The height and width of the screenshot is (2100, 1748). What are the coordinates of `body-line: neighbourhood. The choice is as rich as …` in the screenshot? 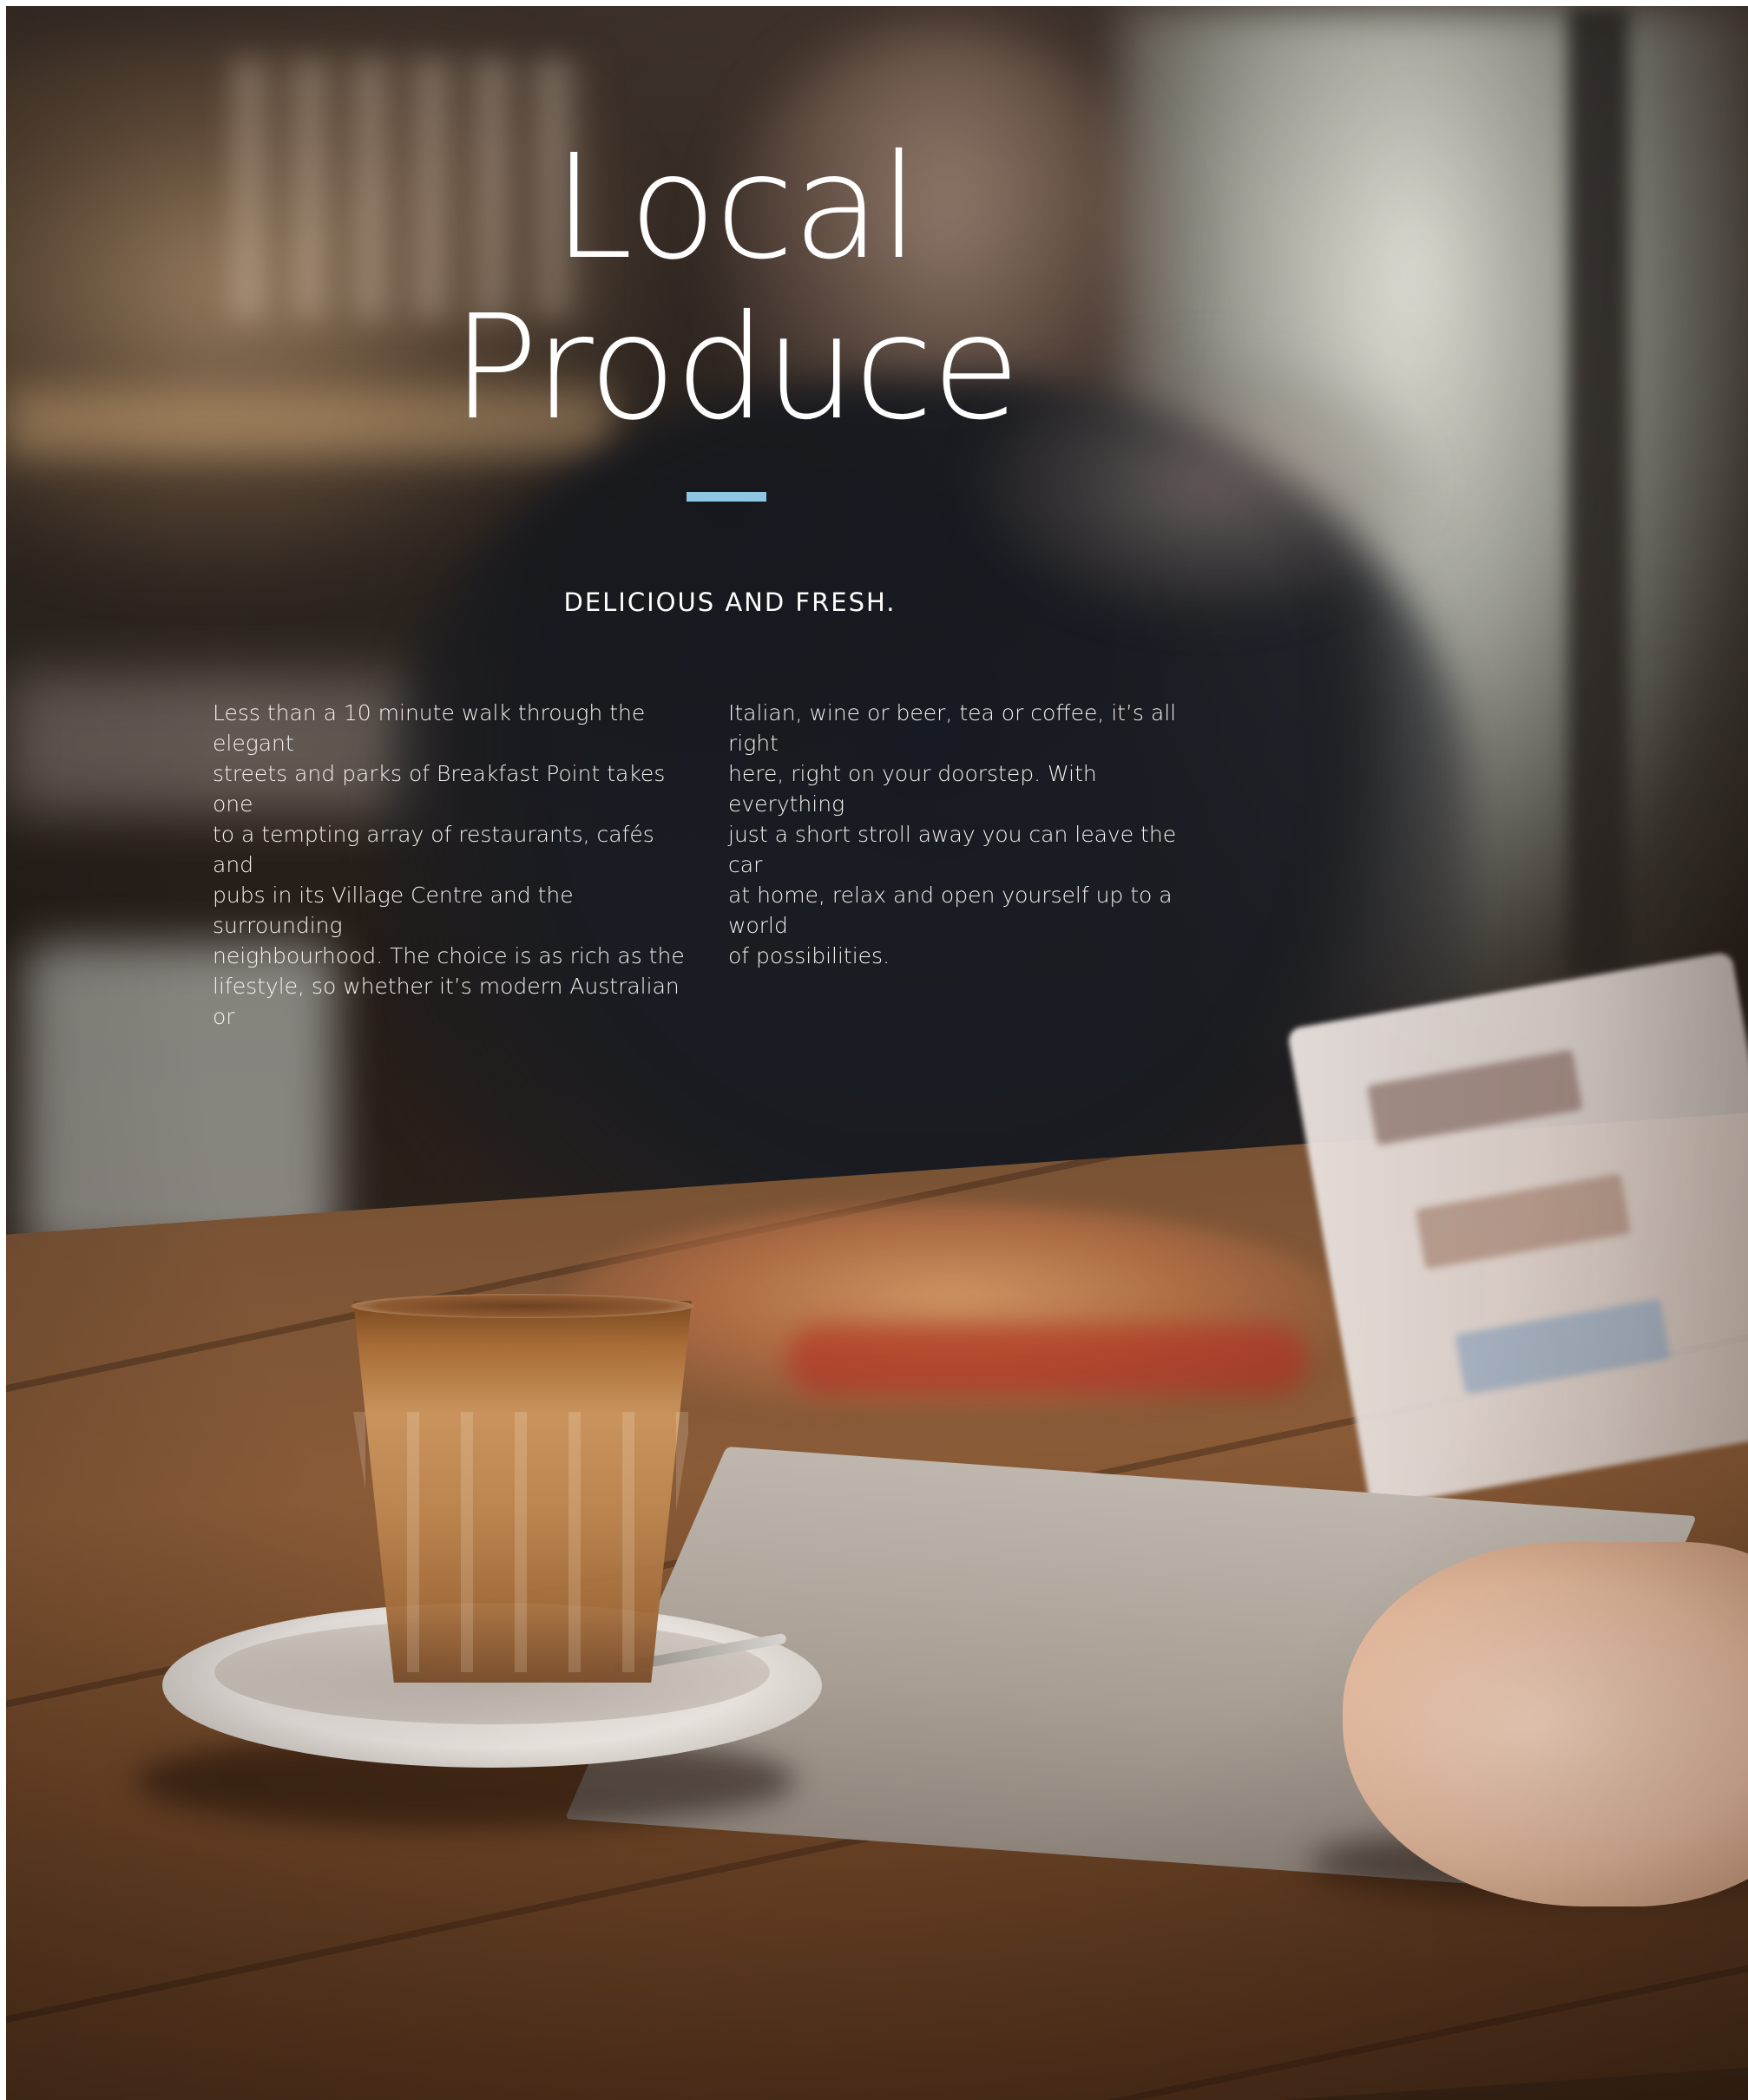 It's located at (449, 955).